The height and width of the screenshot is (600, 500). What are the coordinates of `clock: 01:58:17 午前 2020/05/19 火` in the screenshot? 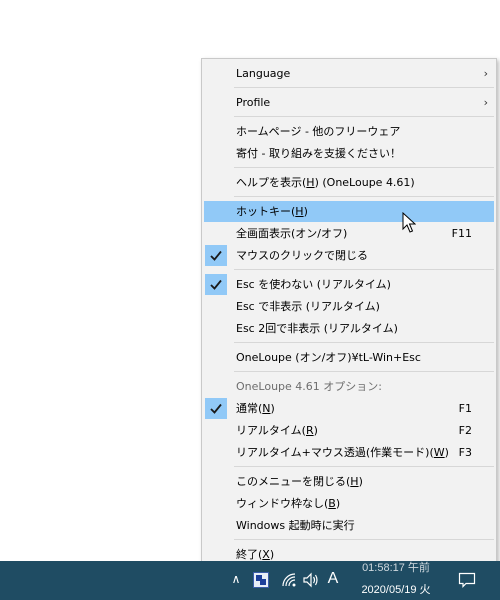 It's located at (396, 580).